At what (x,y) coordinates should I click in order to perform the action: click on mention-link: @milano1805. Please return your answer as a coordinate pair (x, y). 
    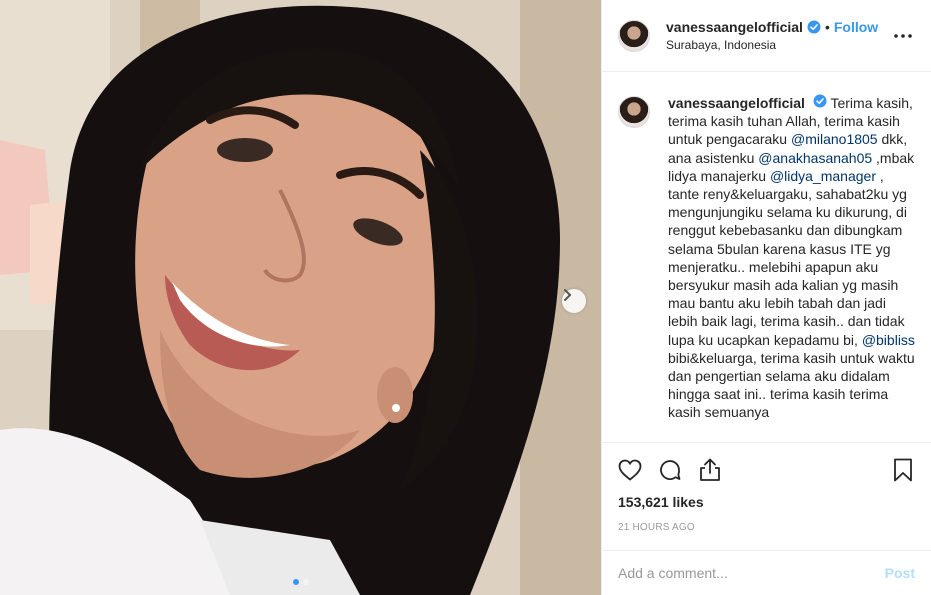
    Looking at the image, I should click on (834, 139).